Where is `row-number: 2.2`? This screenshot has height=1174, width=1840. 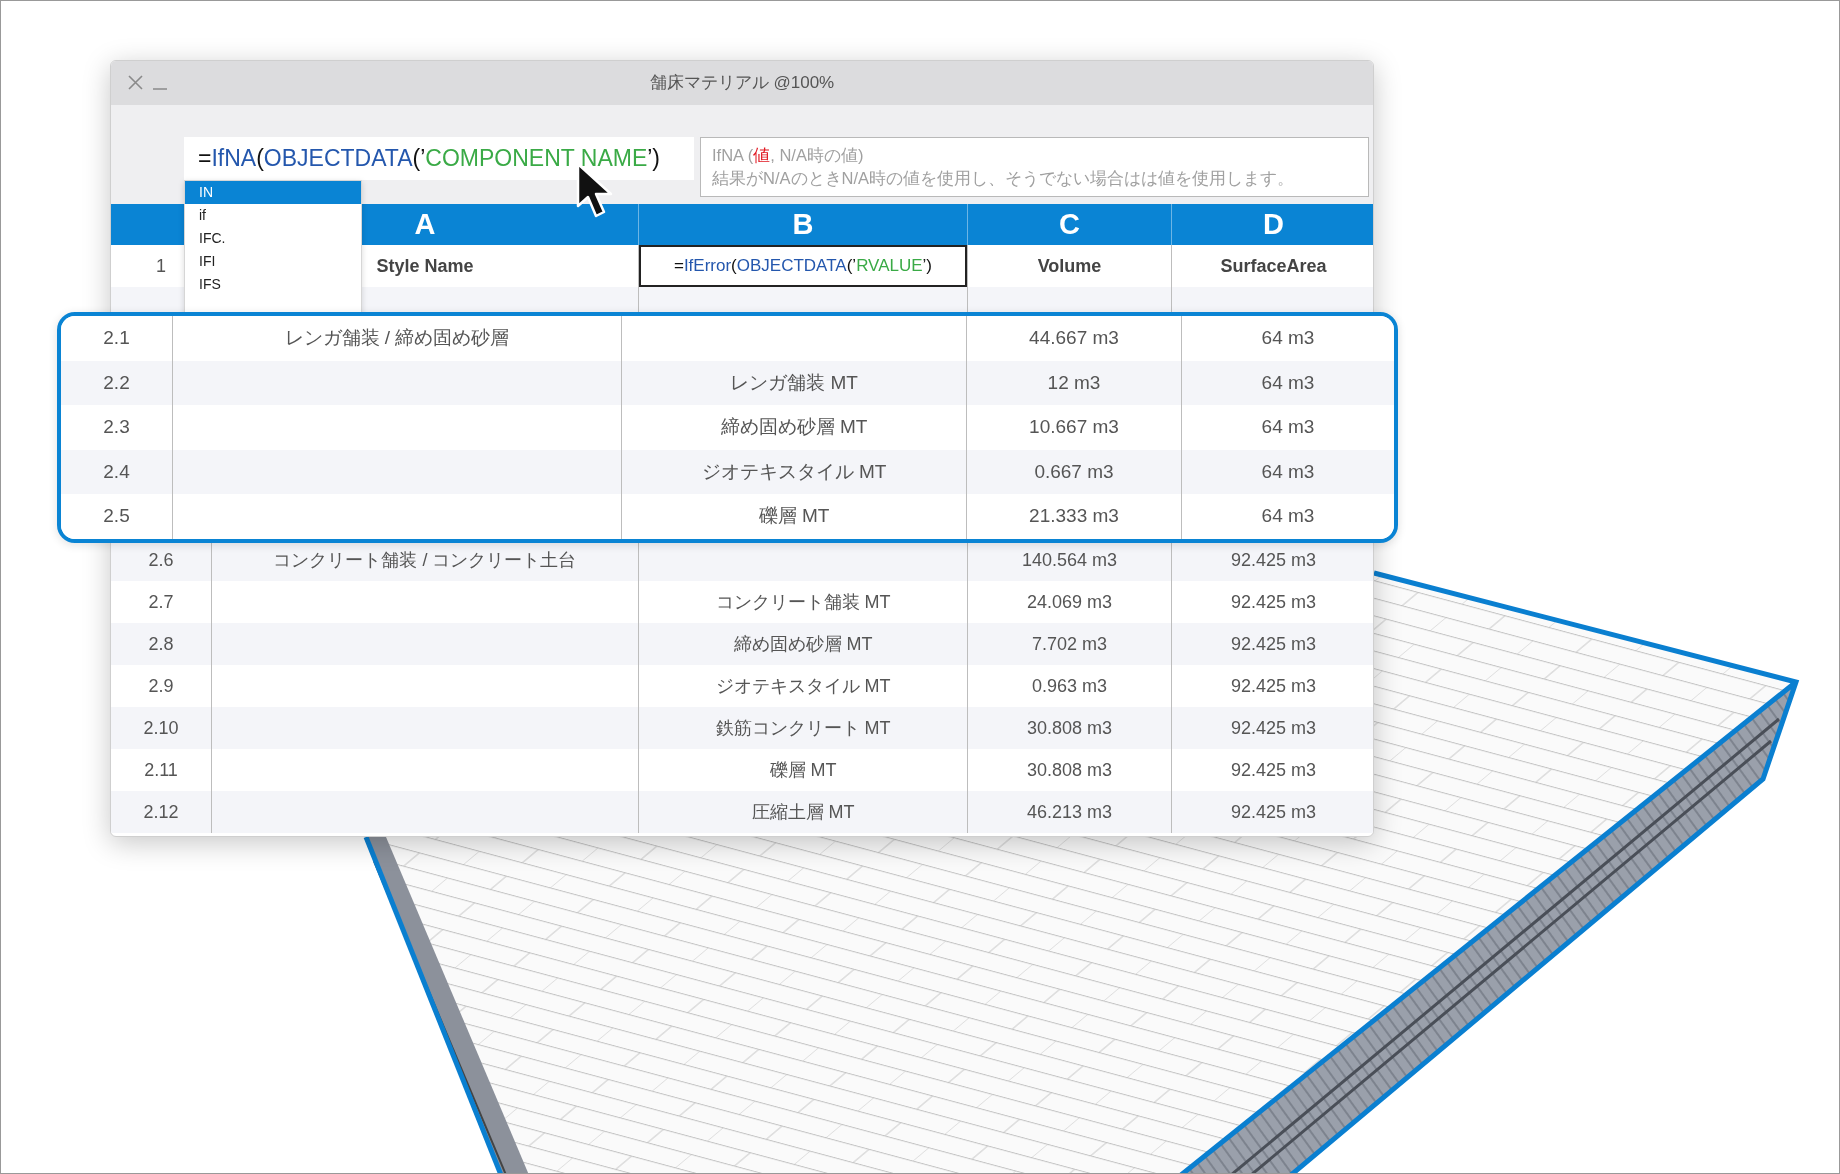
row-number: 2.2 is located at coordinates (116, 382).